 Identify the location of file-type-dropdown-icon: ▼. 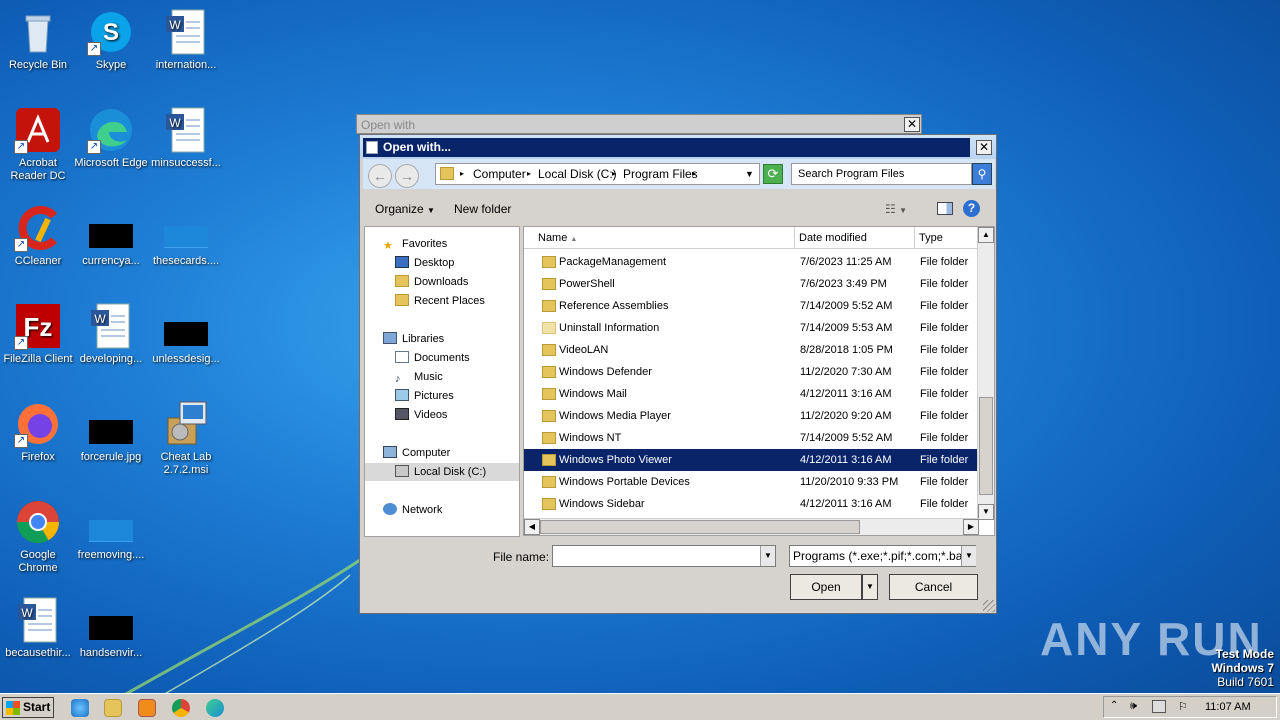
(968, 556).